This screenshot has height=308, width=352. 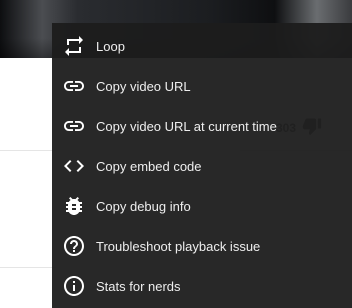 What do you see at coordinates (202, 206) in the screenshot?
I see `menu-item-copy-debug-info: Copy debug info` at bounding box center [202, 206].